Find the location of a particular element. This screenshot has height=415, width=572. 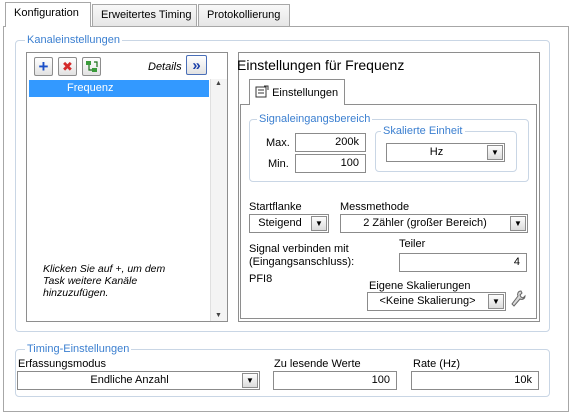

details-button: » is located at coordinates (196, 65).